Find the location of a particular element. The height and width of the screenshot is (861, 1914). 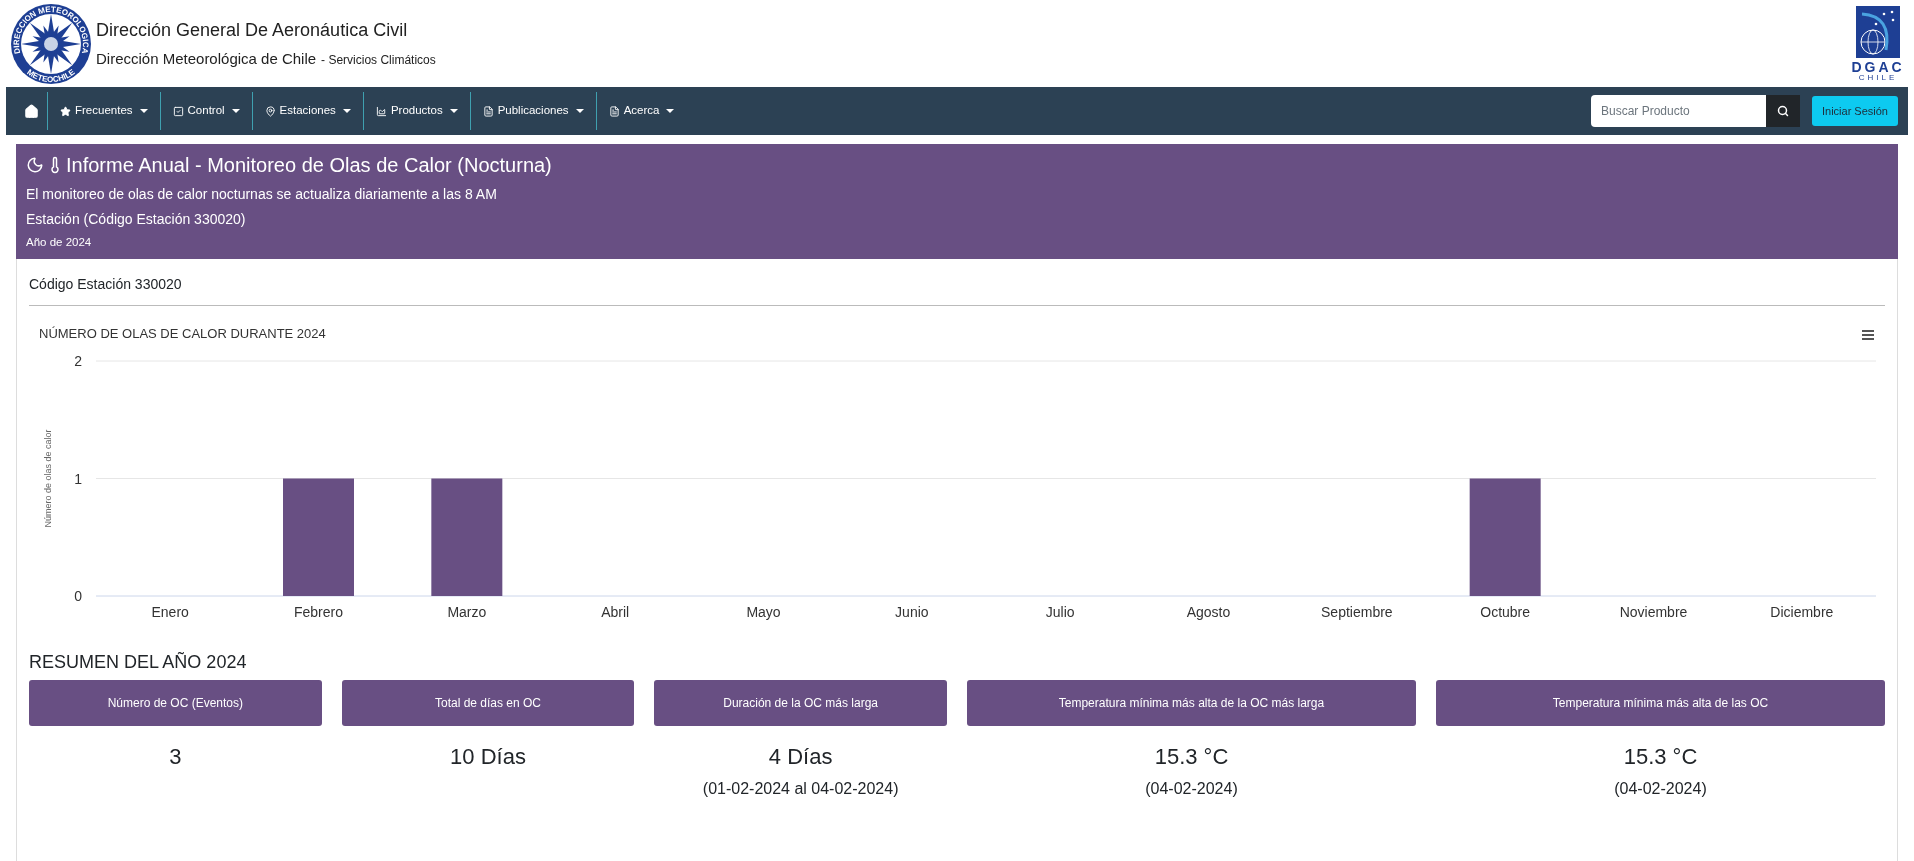

y-axis-label: Número de olas de calor is located at coordinates (48, 478).